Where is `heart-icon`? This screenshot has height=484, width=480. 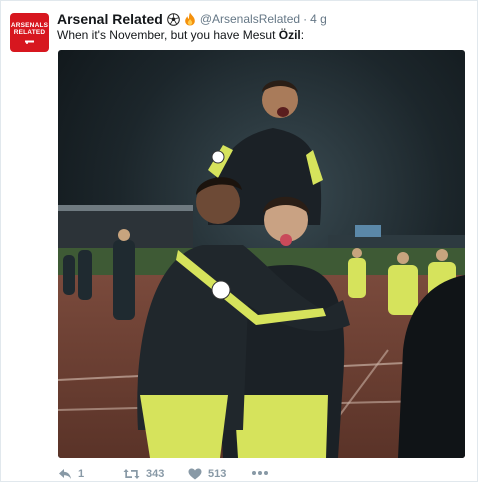
heart-icon is located at coordinates (195, 474).